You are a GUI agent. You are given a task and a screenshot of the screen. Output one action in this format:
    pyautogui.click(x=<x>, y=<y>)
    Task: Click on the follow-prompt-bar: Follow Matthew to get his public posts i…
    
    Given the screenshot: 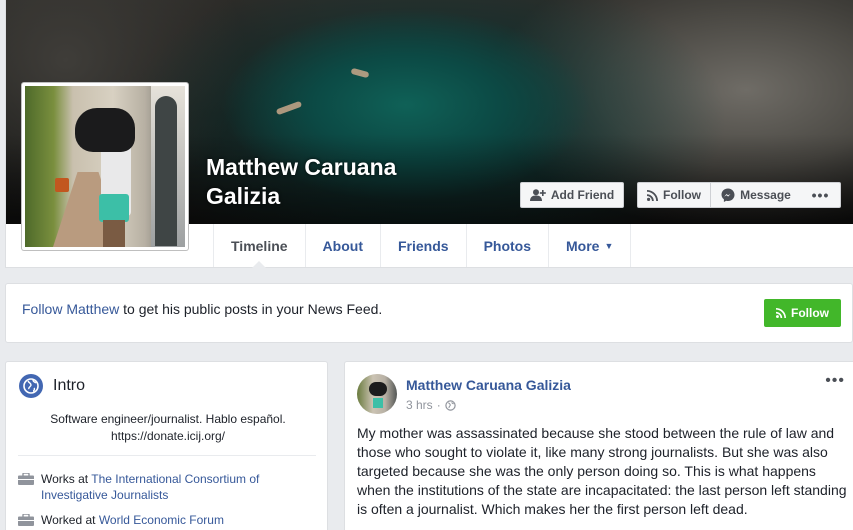 What is the action you would take?
    pyautogui.click(x=429, y=313)
    